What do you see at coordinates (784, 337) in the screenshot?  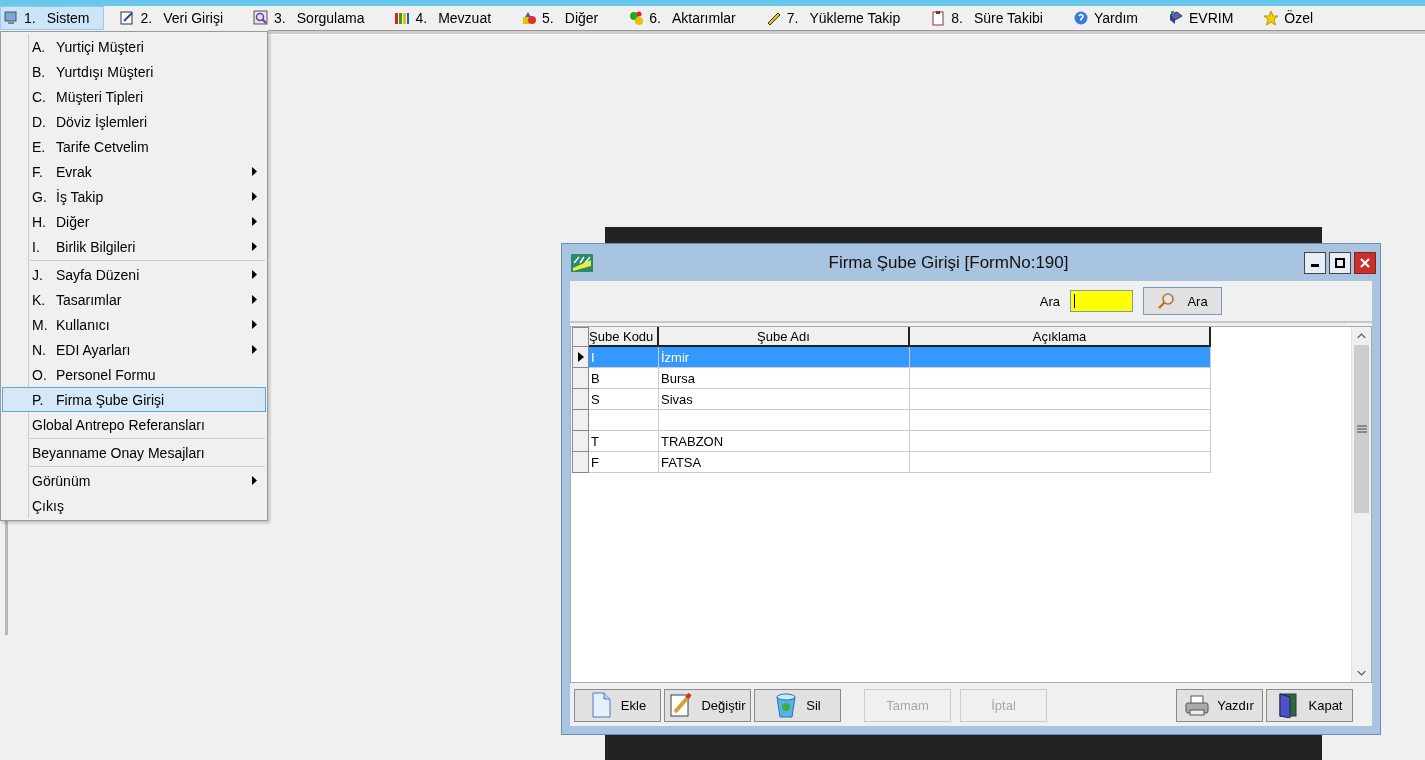 I see `column-header: Şube Adı` at bounding box center [784, 337].